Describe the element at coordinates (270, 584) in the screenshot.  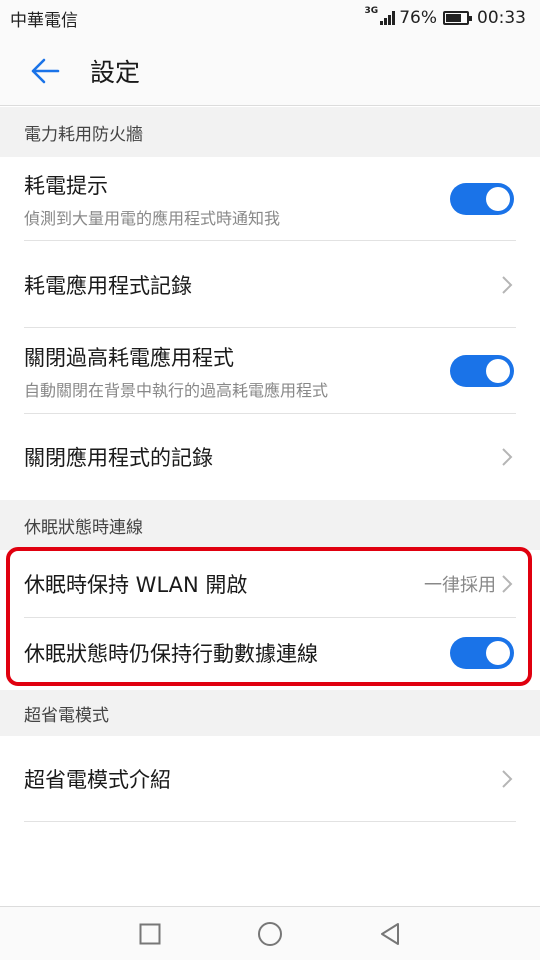
I see `setting-row-wlan-during-sleep: 休眠時保持 WLAN 開啟 一律採用` at that location.